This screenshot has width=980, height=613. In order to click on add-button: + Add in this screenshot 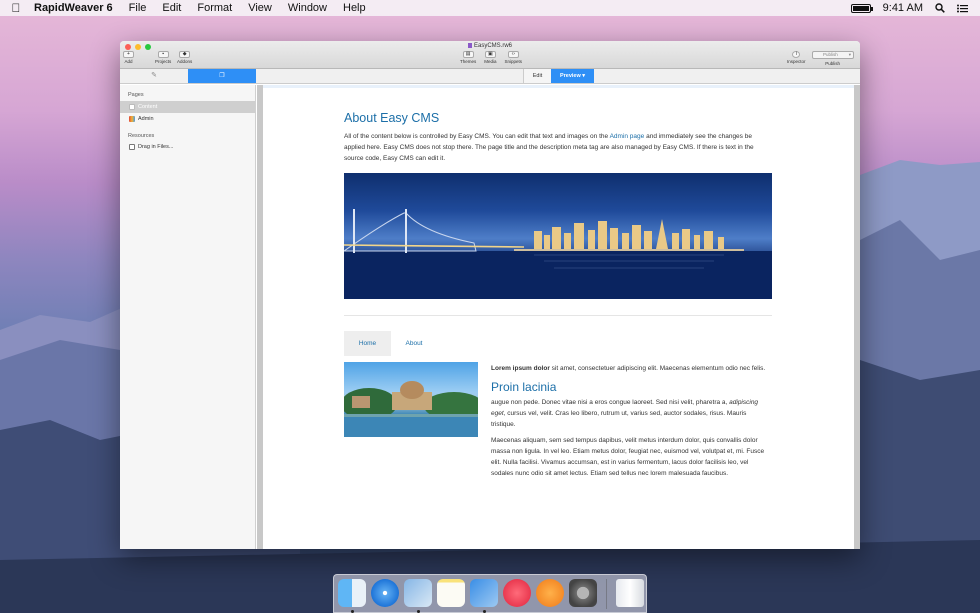, I will do `click(128, 57)`.